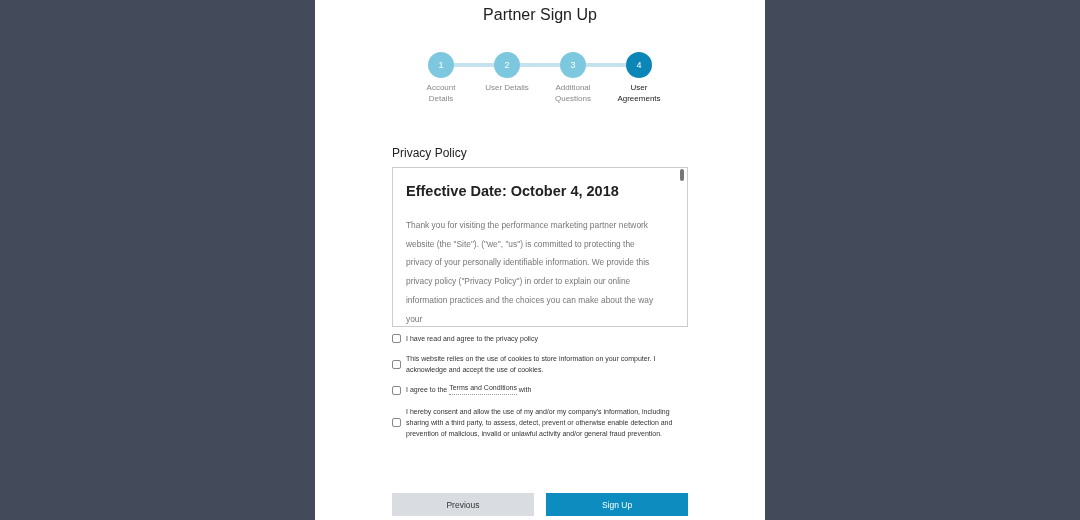 This screenshot has width=1080, height=520. What do you see at coordinates (463, 504) in the screenshot?
I see `previous-button: Previous` at bounding box center [463, 504].